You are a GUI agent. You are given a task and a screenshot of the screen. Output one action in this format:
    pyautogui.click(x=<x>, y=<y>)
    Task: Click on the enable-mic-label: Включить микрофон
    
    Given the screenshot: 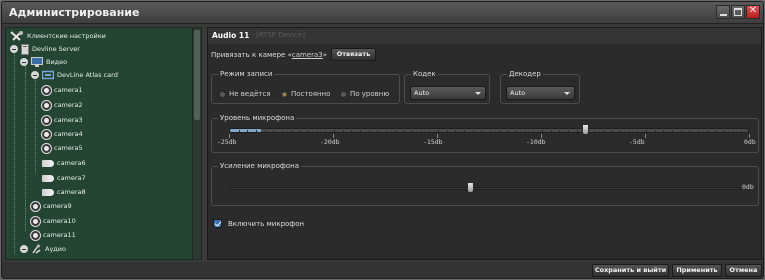 What is the action you would take?
    pyautogui.click(x=266, y=224)
    